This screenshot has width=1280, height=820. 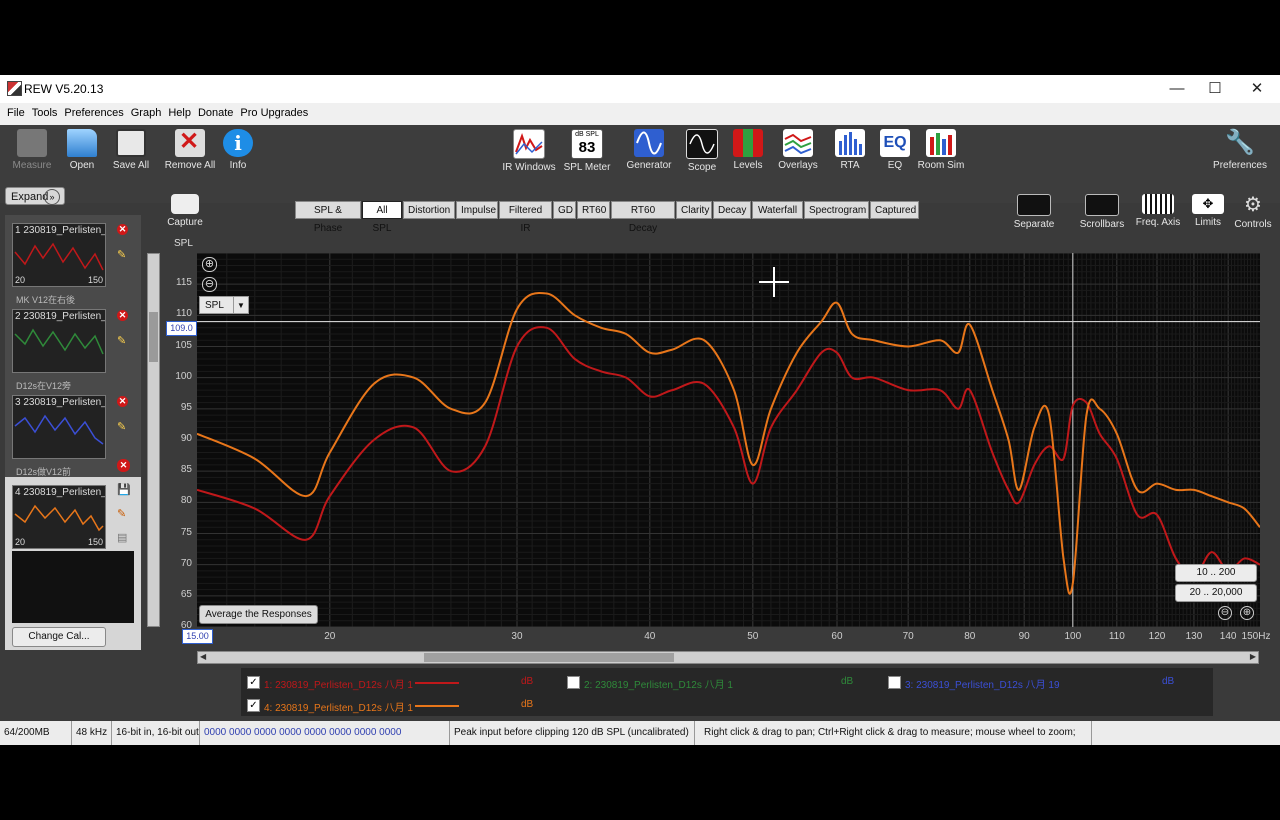 I want to click on scroll-left-icon: ◀, so click(x=203, y=656).